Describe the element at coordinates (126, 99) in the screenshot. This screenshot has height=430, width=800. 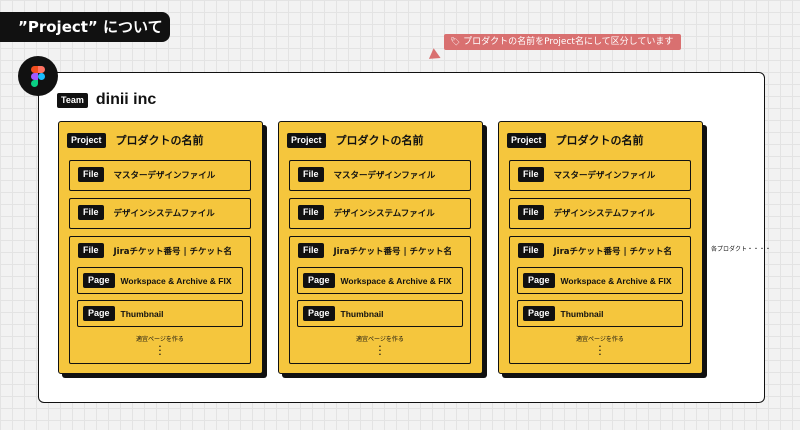
I see `team-name: dinii inc` at that location.